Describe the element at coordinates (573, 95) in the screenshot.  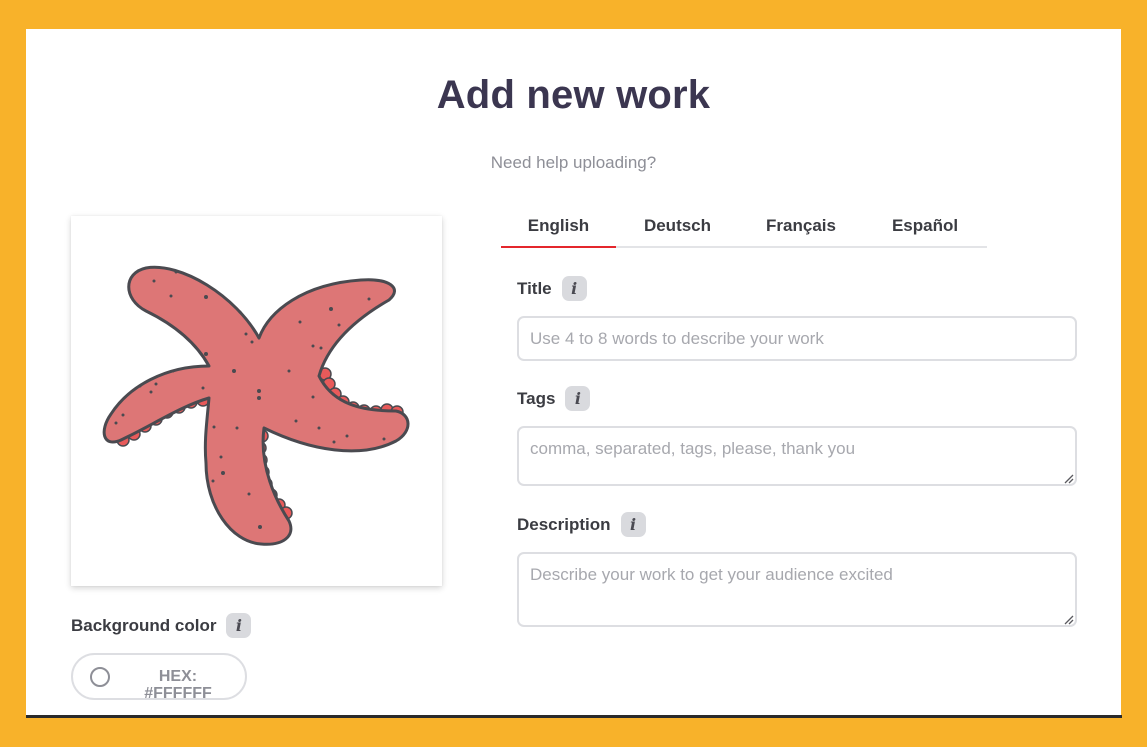
I see `page-title: Add new work` at that location.